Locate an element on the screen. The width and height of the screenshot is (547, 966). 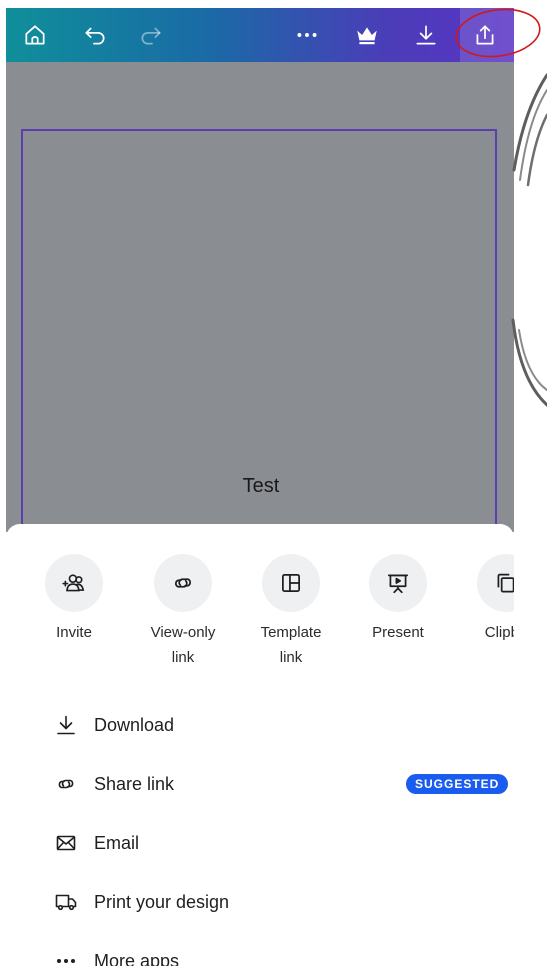
share-icon is located at coordinates (485, 35).